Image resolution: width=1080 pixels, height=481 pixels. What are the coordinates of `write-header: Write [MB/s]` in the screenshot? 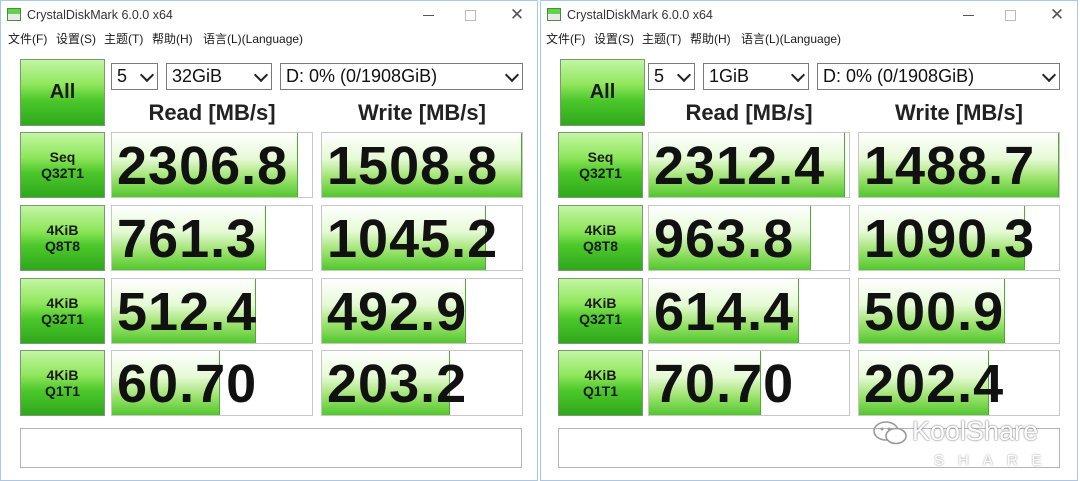 It's located at (422, 112).